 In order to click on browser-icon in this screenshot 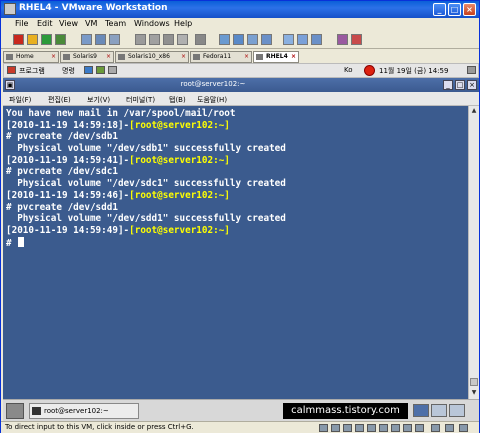, I will do `click(88, 70)`.